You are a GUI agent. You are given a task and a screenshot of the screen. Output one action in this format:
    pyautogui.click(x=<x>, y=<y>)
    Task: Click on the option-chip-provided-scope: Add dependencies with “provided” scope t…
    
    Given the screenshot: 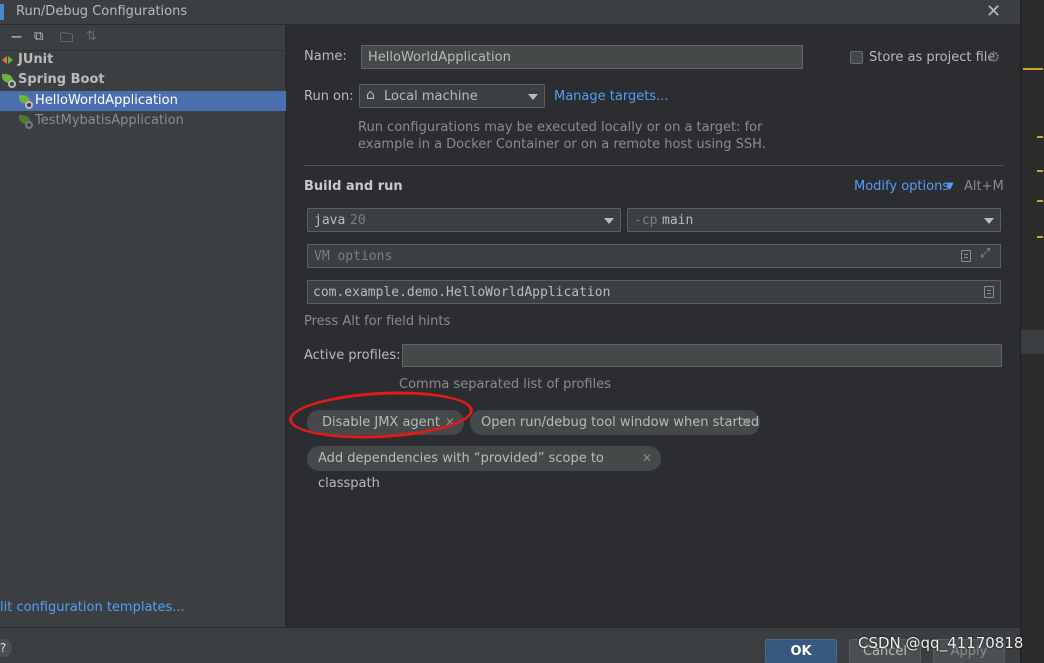 What is the action you would take?
    pyautogui.click(x=484, y=468)
    